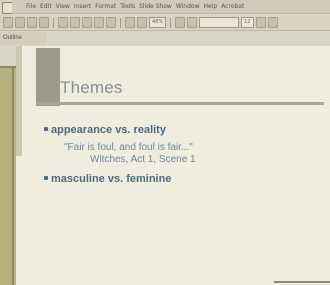 This screenshot has height=285, width=330. I want to click on menu-file: File, so click(31, 6).